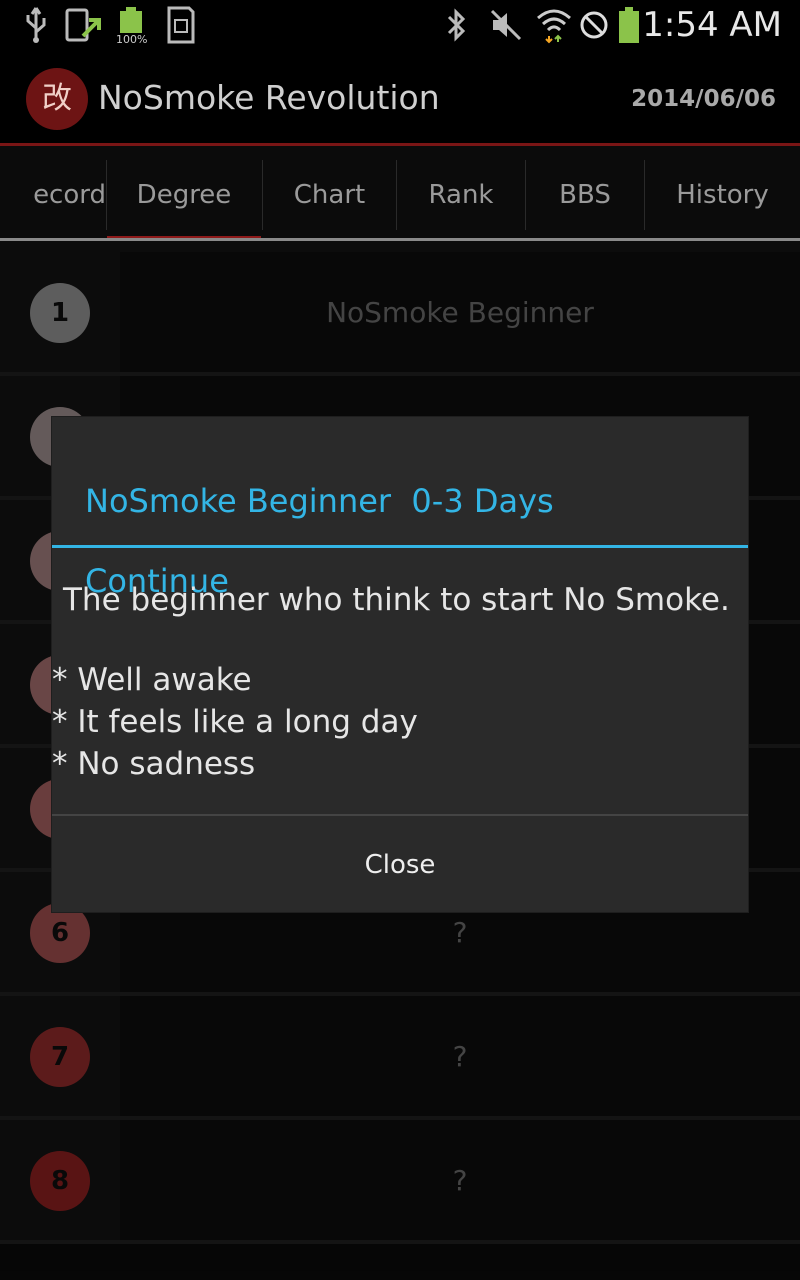 The image size is (800, 1280). What do you see at coordinates (184, 193) in the screenshot?
I see `tab-degree: Degree` at bounding box center [184, 193].